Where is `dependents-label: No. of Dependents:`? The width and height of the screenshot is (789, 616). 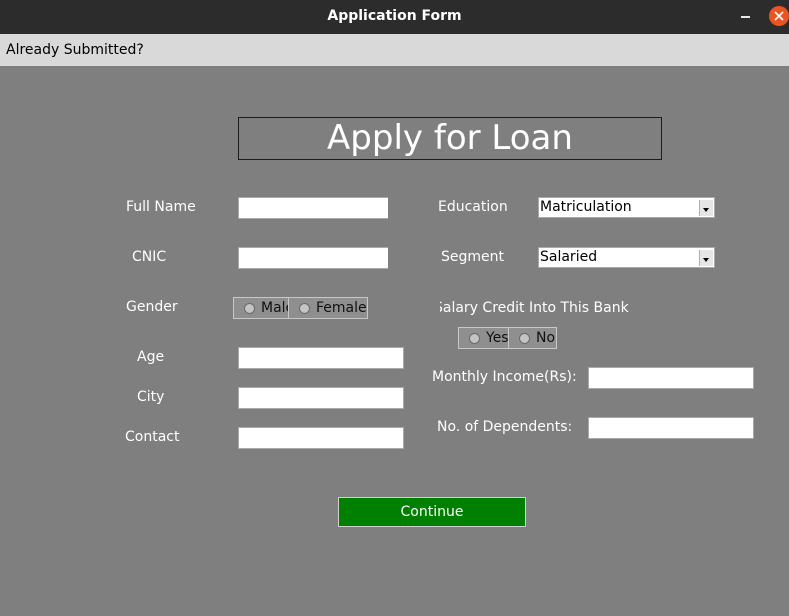
dependents-label: No. of Dependents: is located at coordinates (505, 427).